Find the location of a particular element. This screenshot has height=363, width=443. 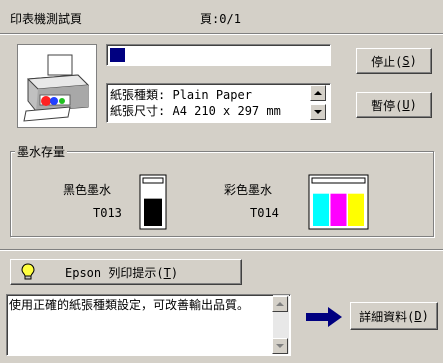

paper-info-scroll-down is located at coordinates (318, 112).